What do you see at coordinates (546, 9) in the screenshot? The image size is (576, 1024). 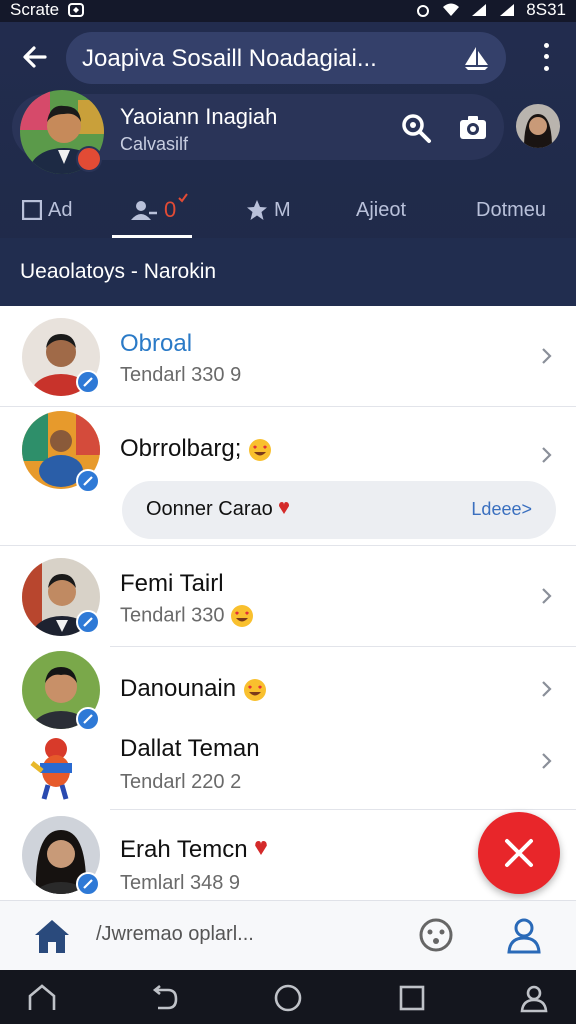 I see `clock-label: 8S31` at bounding box center [546, 9].